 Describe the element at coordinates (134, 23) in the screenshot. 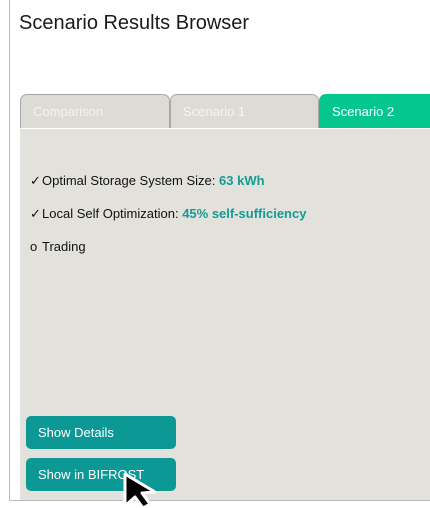

I see `window-title: Scenario Results Browser` at that location.